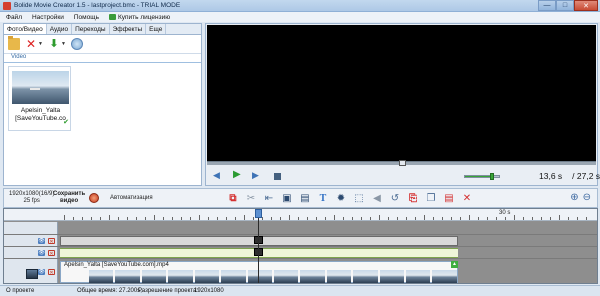  What do you see at coordinates (413, 199) in the screenshot?
I see `redo-icon: ⎘` at bounding box center [413, 199].